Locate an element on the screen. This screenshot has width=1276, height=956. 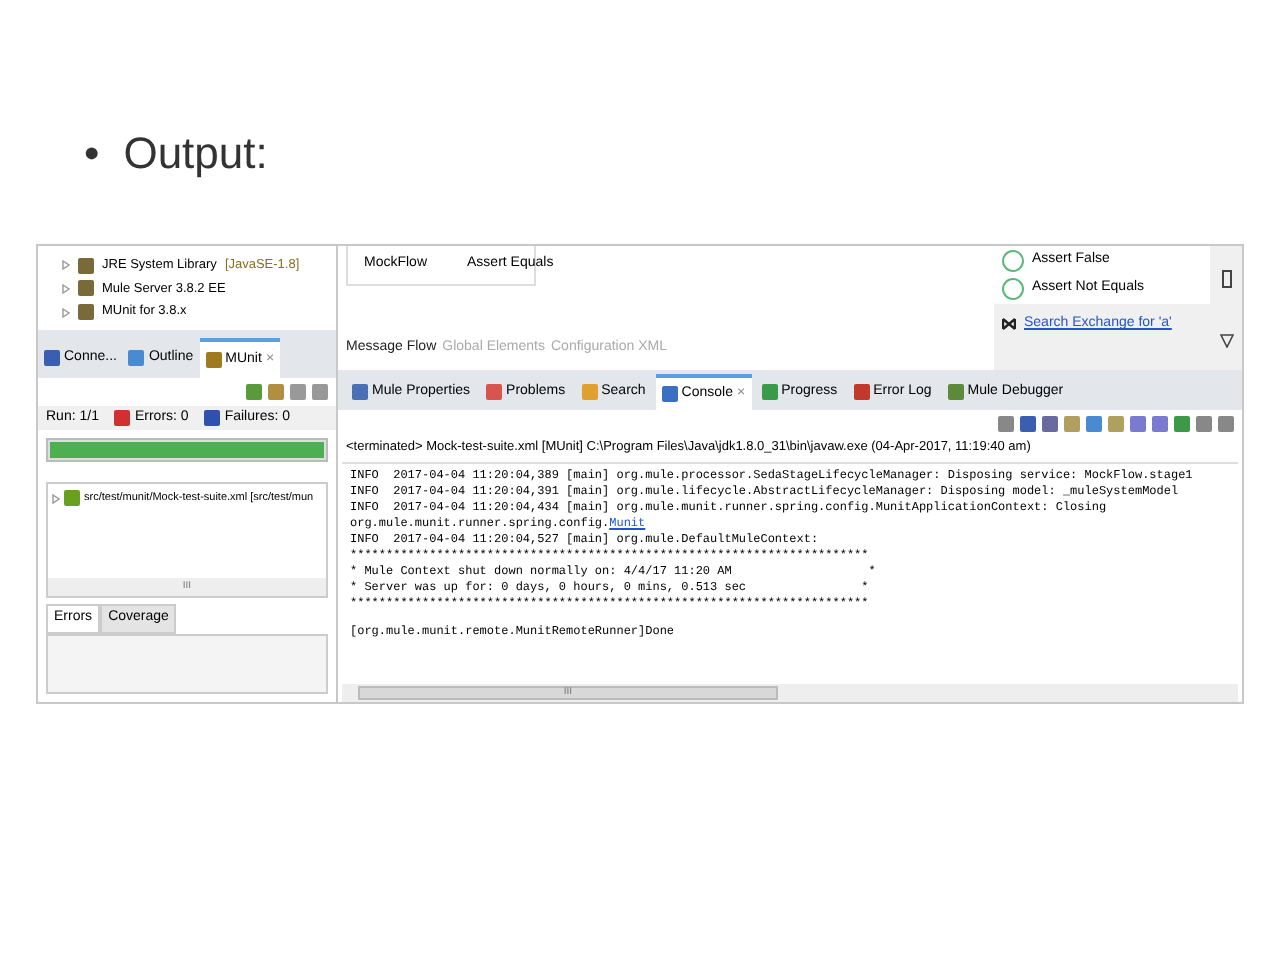
slide-heading: Output: is located at coordinates (195, 154).